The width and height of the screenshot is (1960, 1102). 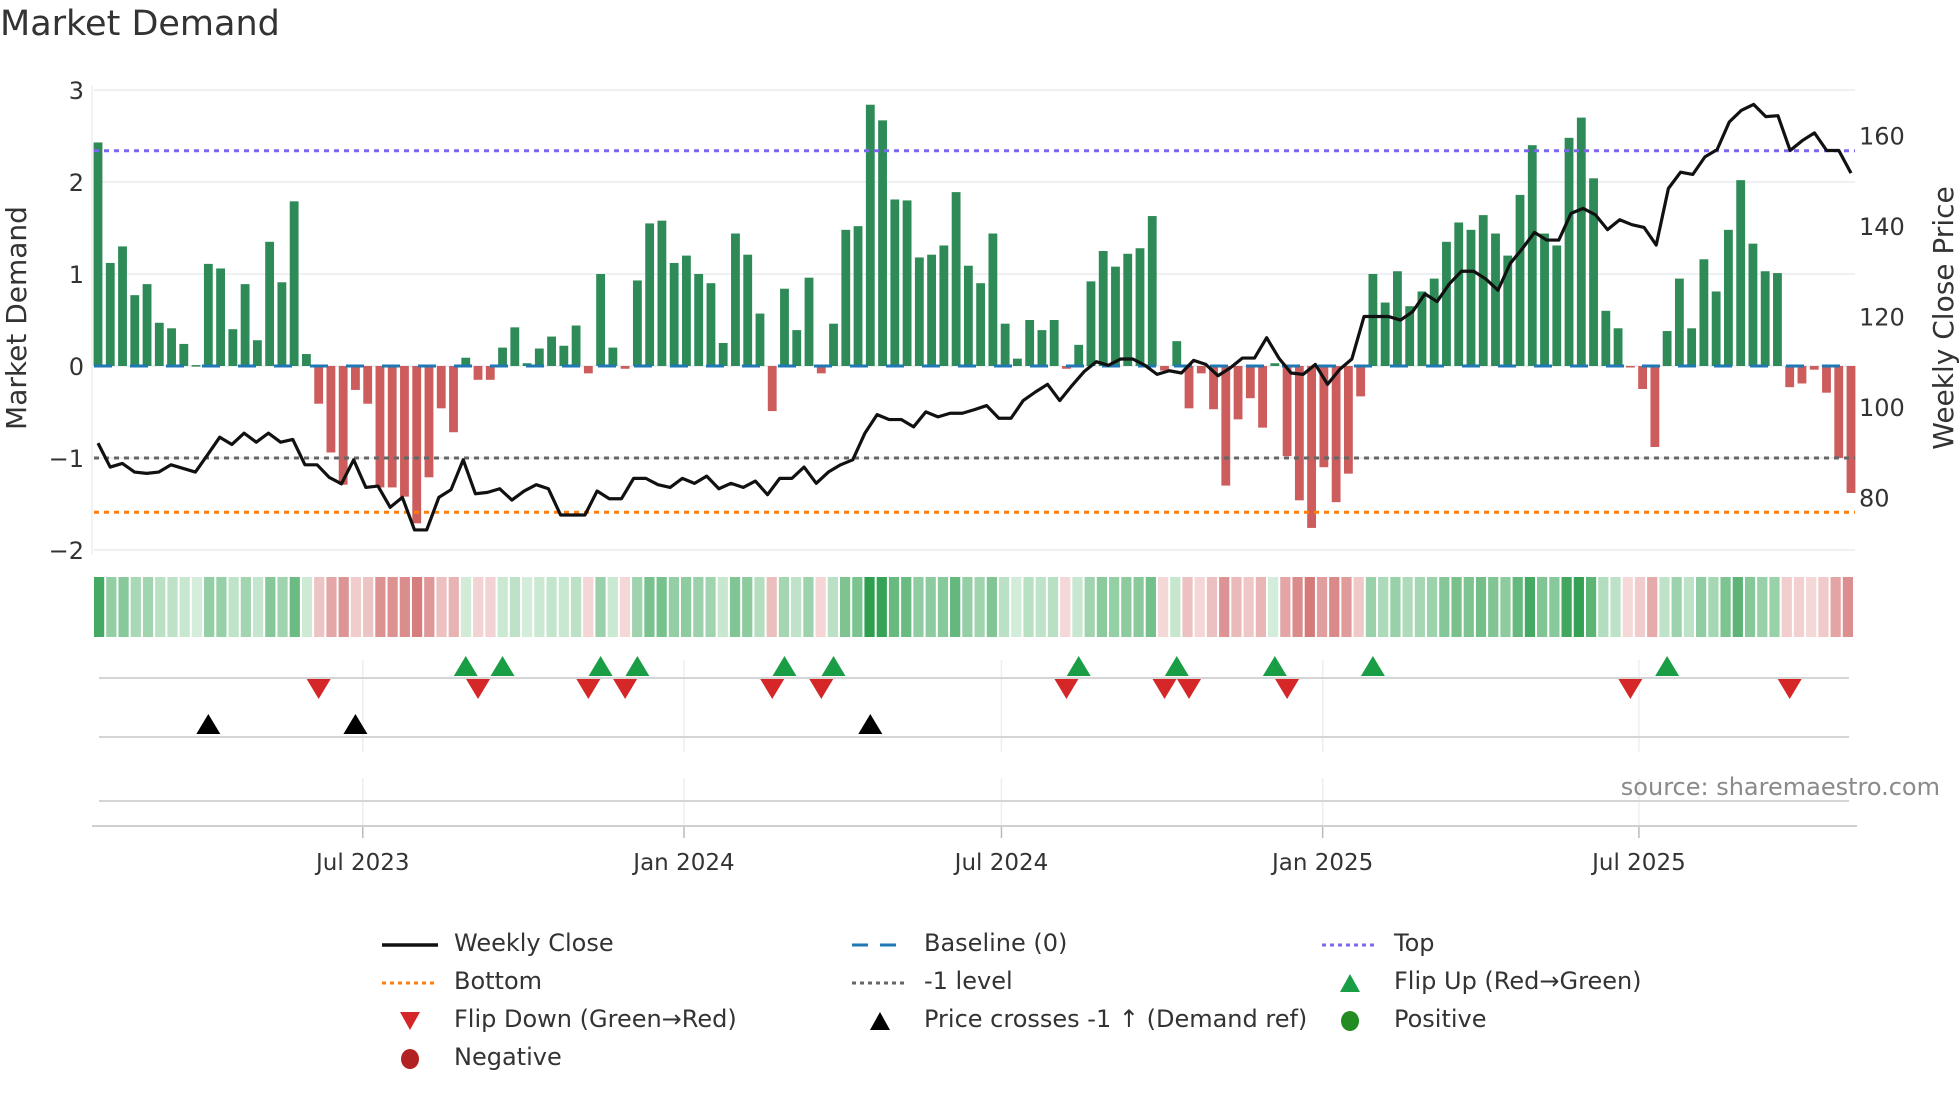 What do you see at coordinates (1078, 1019) in the screenshot?
I see `legend-item: Price crosses -1 ↑ (Demand ref)` at bounding box center [1078, 1019].